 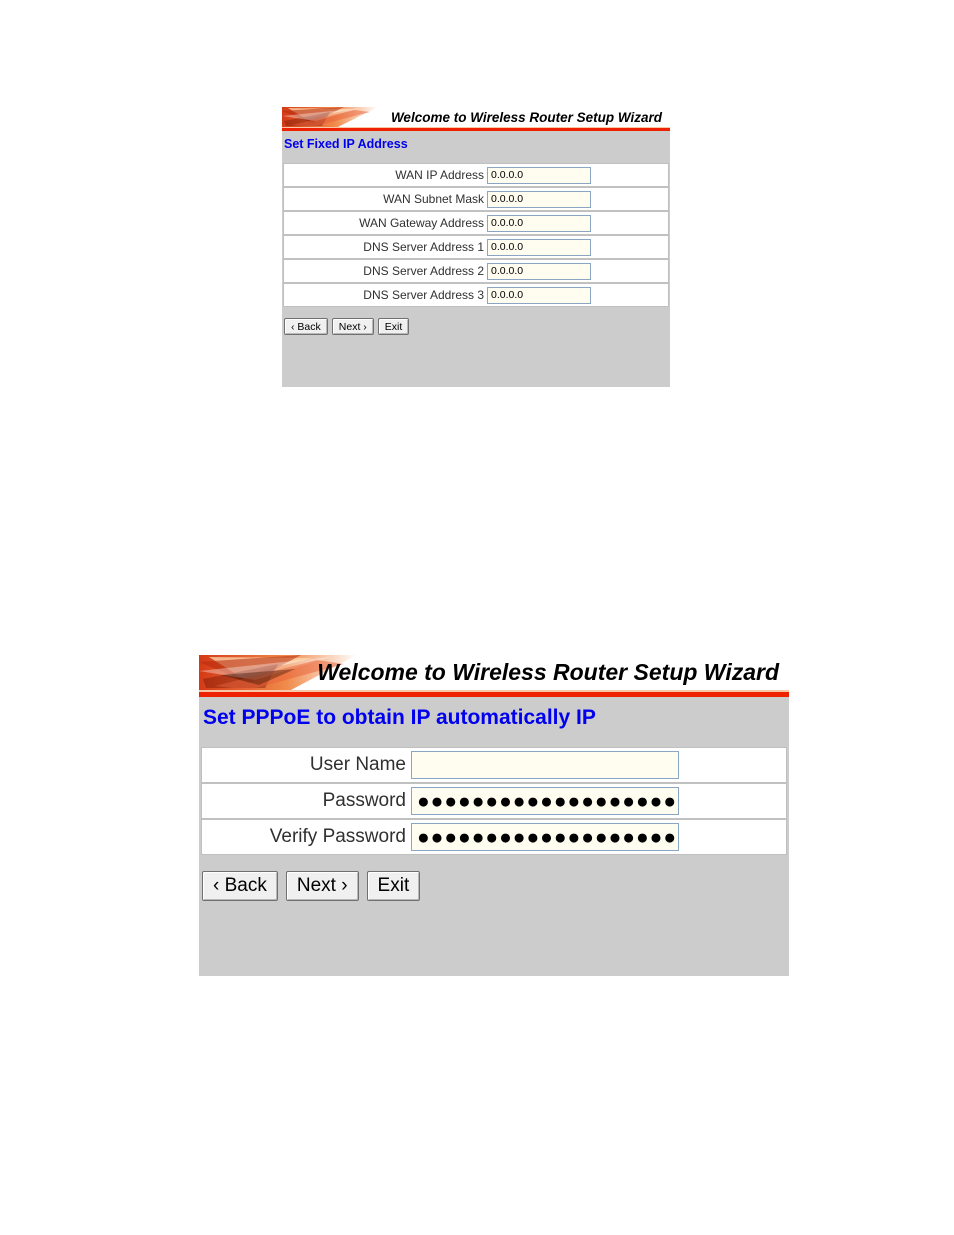 I want to click on row-label: DNS Server Address 1, so click(x=423, y=247).